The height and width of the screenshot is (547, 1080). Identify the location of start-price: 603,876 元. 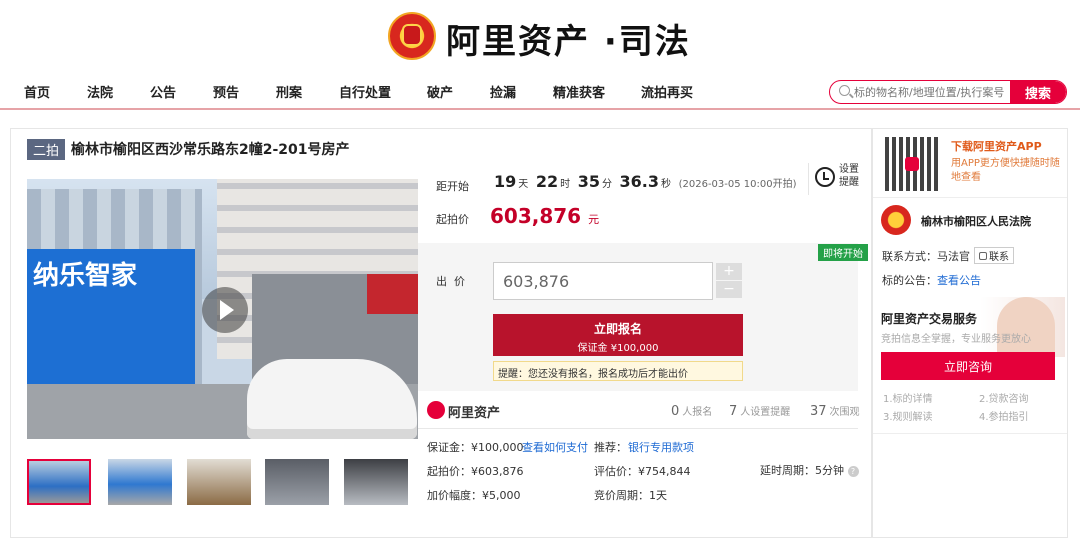
(544, 216).